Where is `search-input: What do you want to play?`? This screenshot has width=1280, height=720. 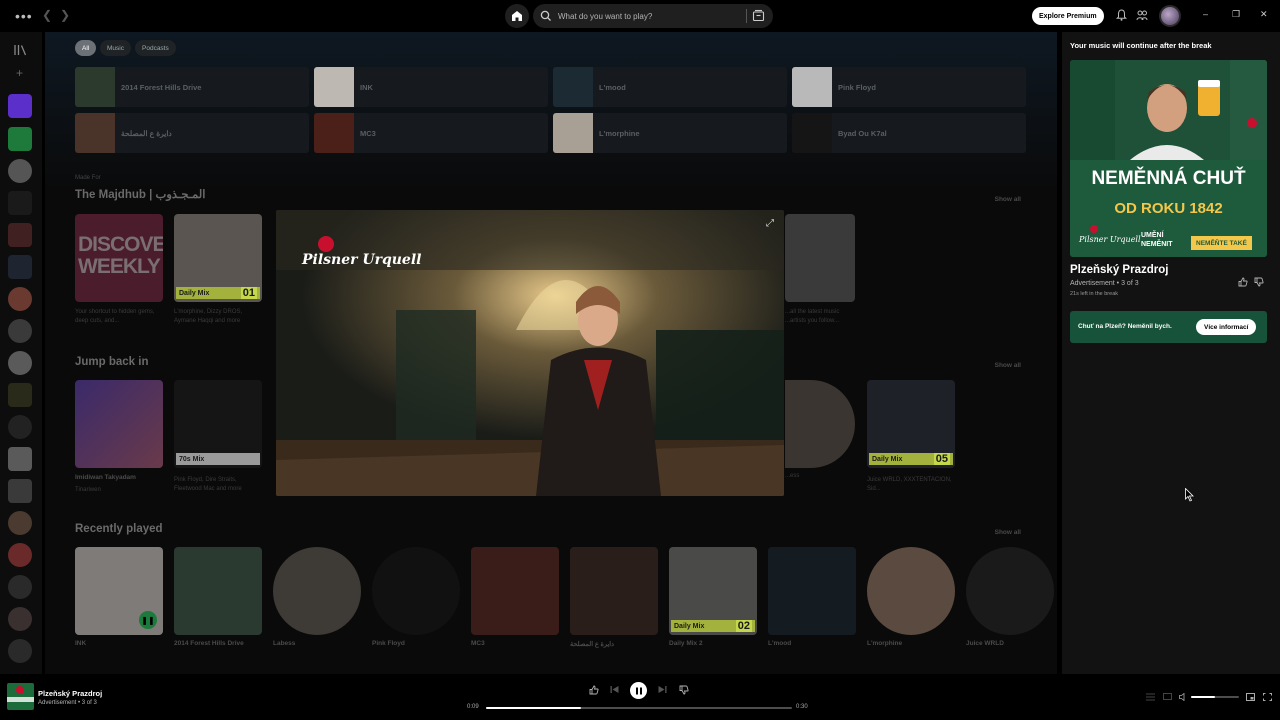 search-input: What do you want to play? is located at coordinates (605, 16).